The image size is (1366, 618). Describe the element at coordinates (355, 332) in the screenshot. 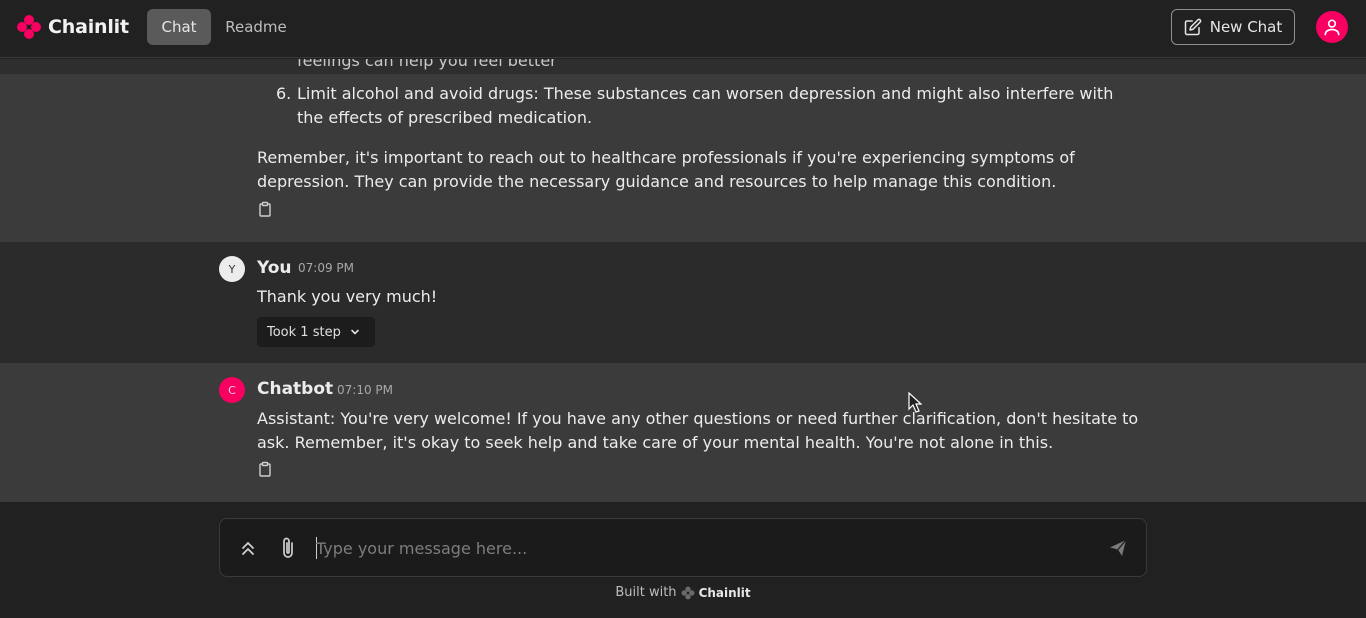

I see `chevron-down-icon` at that location.